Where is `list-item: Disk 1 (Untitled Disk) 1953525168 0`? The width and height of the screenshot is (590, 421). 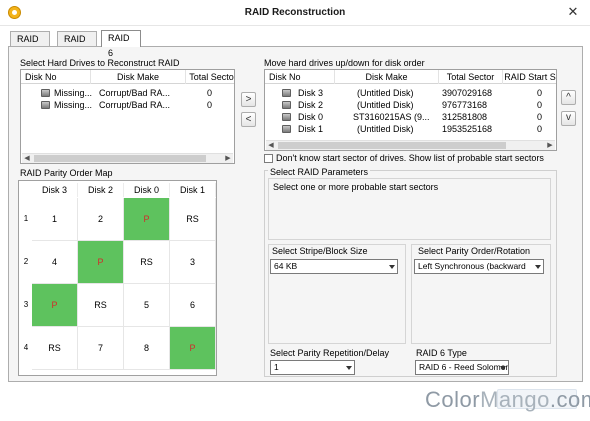
list-item: Disk 1 (Untitled Disk) 1953525168 0 is located at coordinates (410, 129).